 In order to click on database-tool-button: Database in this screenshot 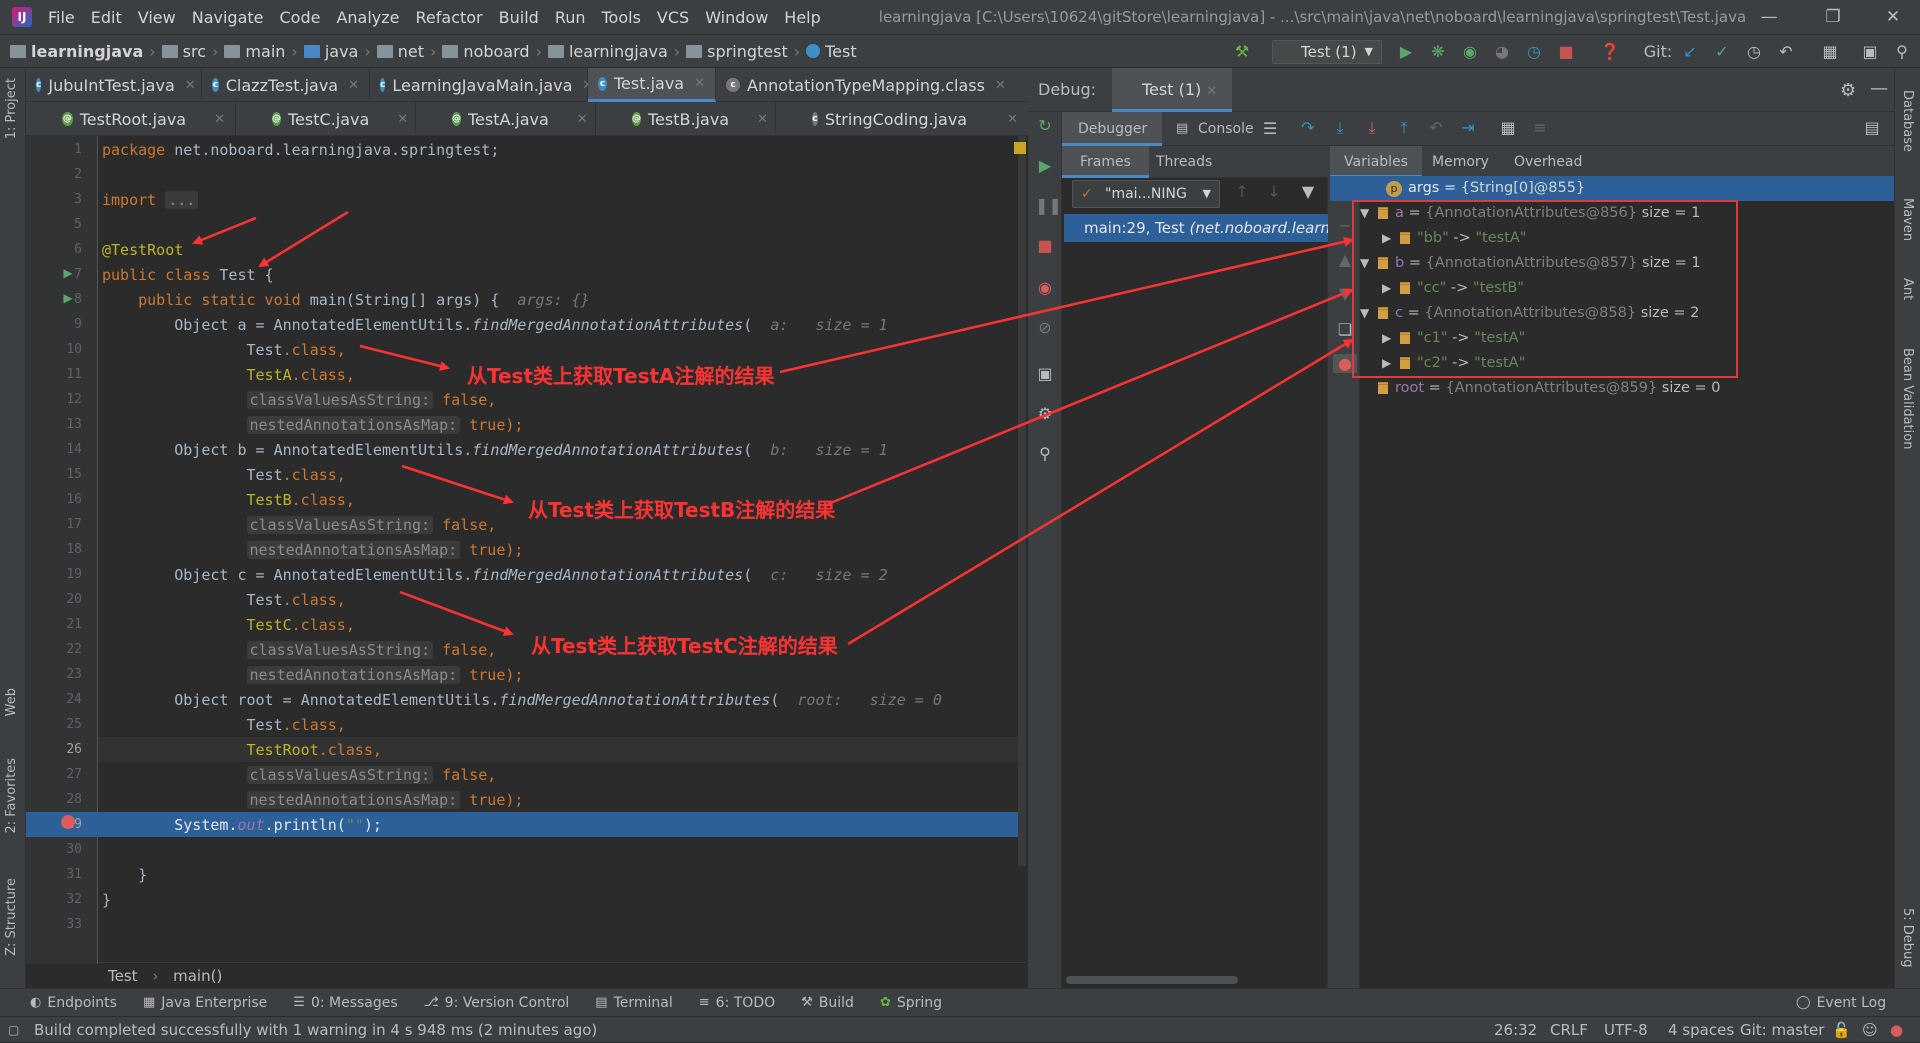, I will do `click(1907, 121)`.